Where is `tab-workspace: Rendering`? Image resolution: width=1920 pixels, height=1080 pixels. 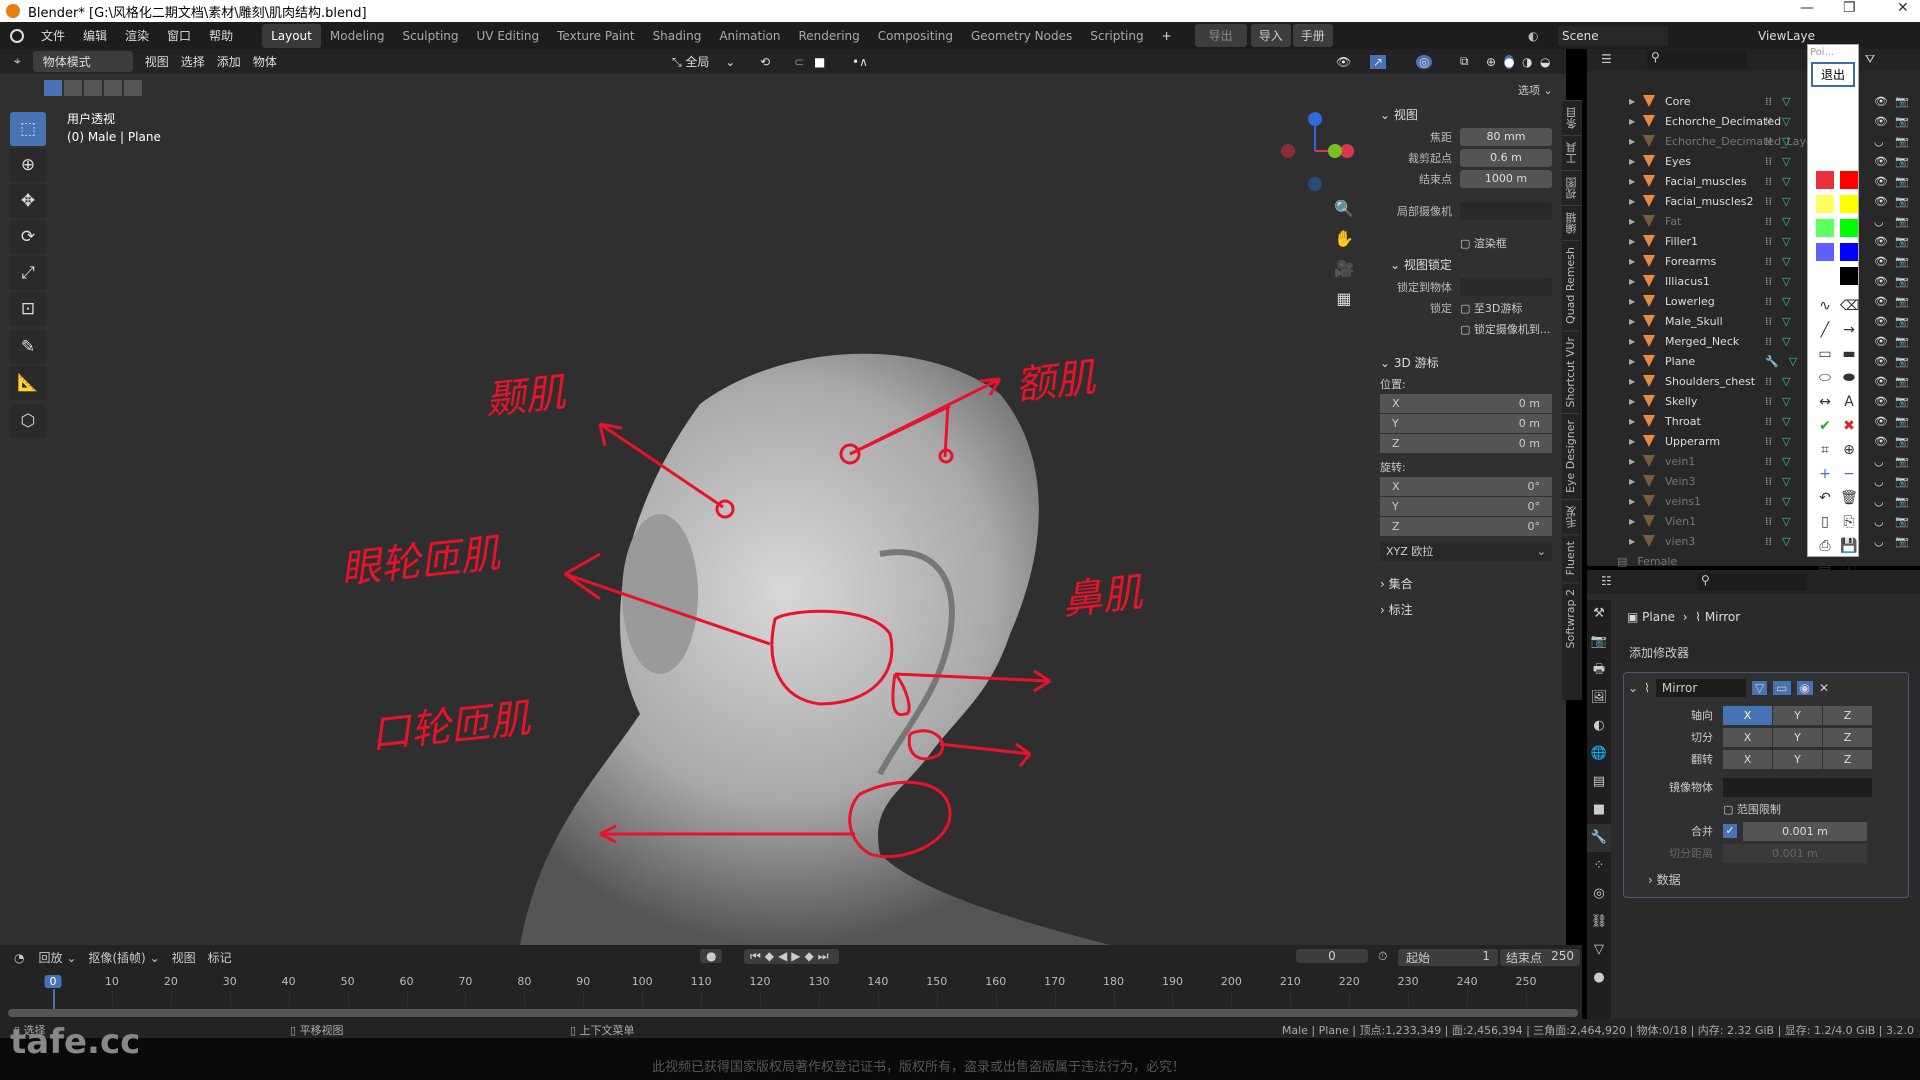 tab-workspace: Rendering is located at coordinates (829, 36).